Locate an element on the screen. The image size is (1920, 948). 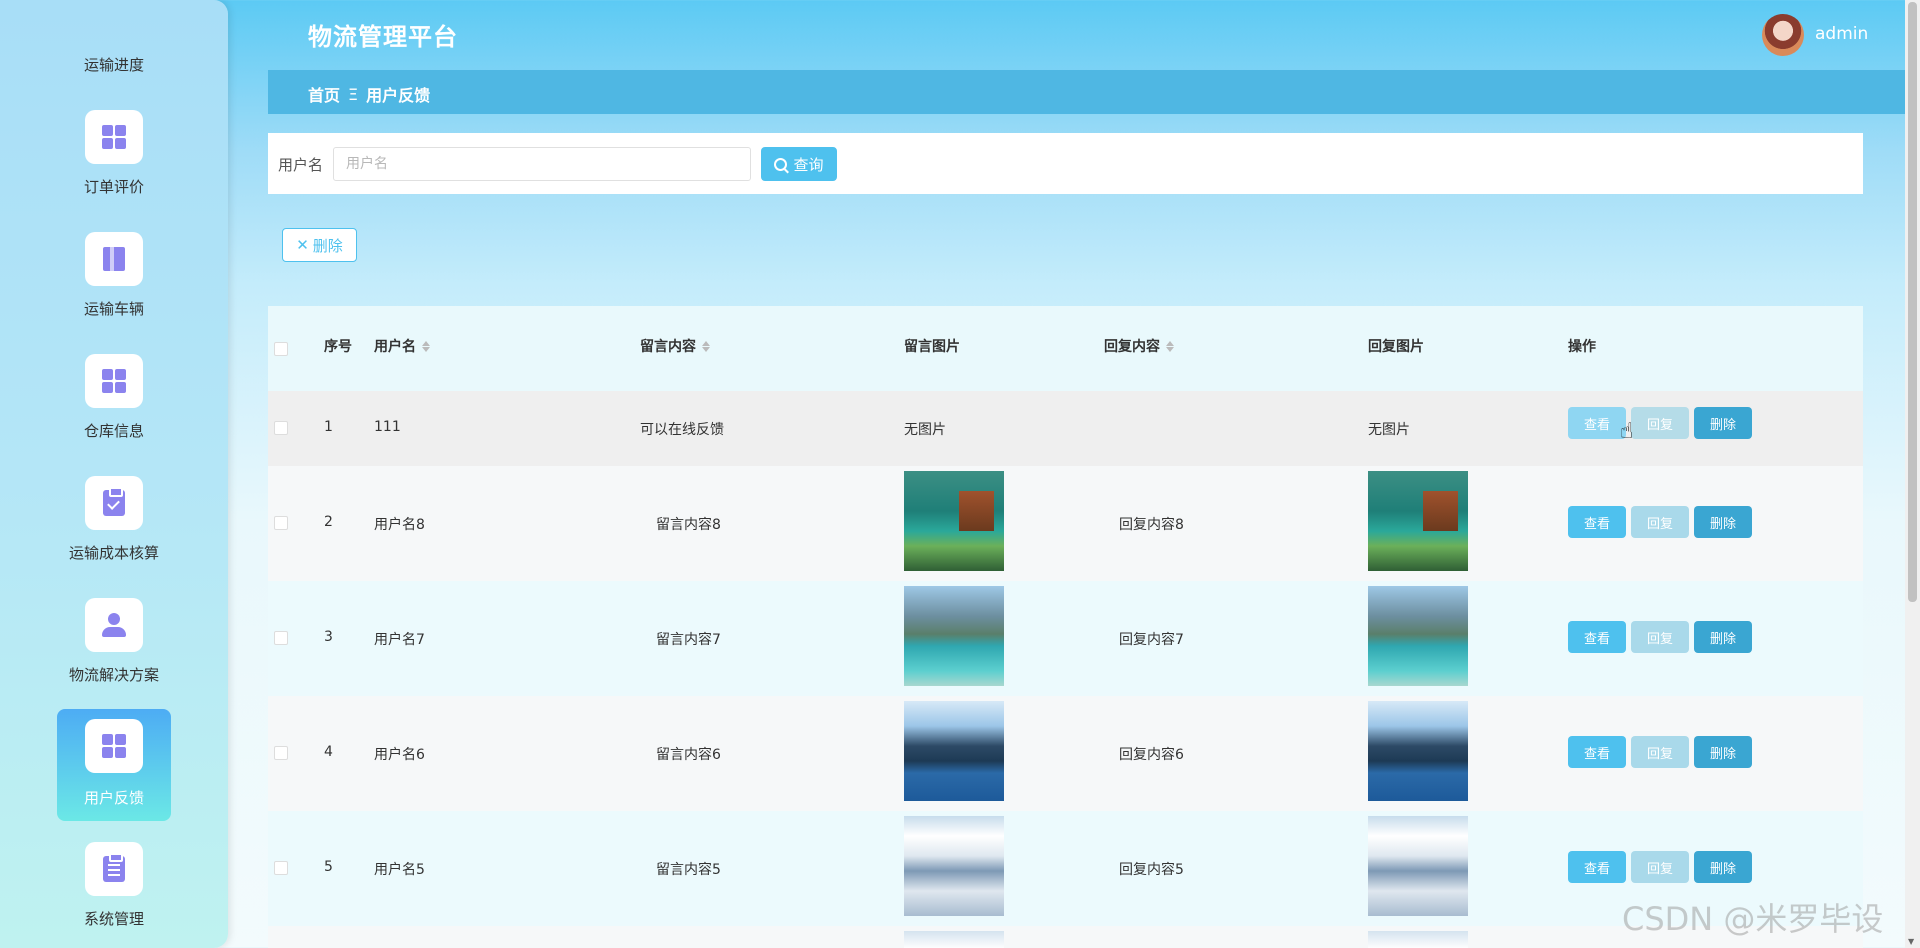
sidebar-item-label: 运输车辆 is located at coordinates (113, 309).